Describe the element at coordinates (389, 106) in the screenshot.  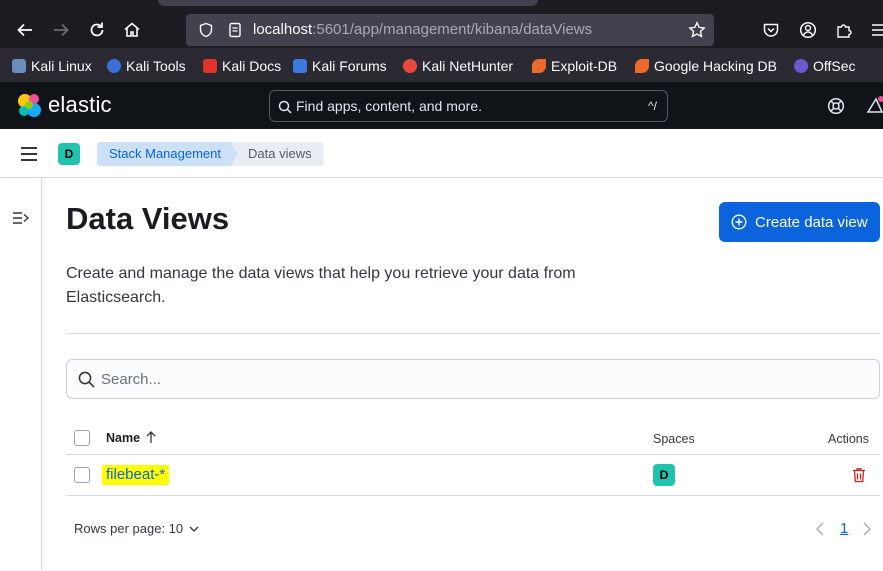
I see `global-search-placeholder: Find apps, content, and more.` at that location.